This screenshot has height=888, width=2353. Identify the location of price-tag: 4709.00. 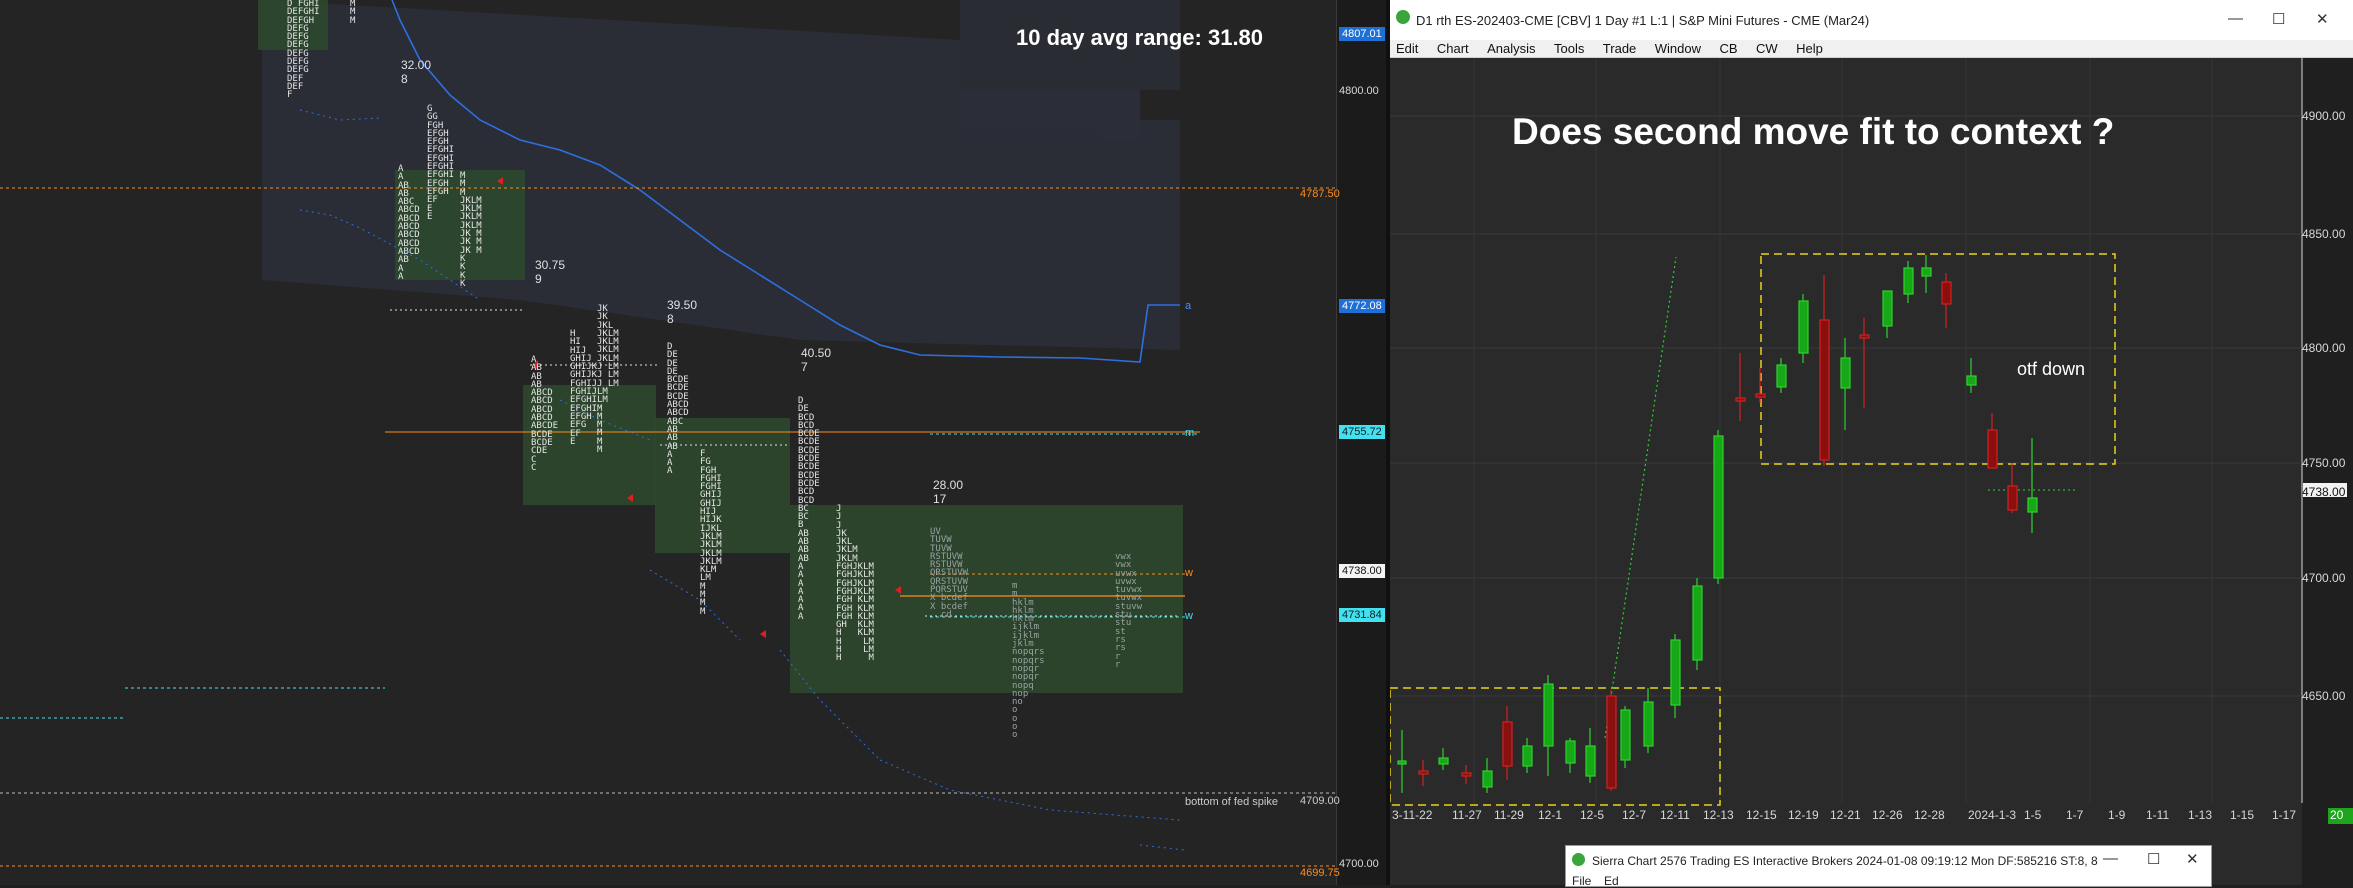
(1320, 801).